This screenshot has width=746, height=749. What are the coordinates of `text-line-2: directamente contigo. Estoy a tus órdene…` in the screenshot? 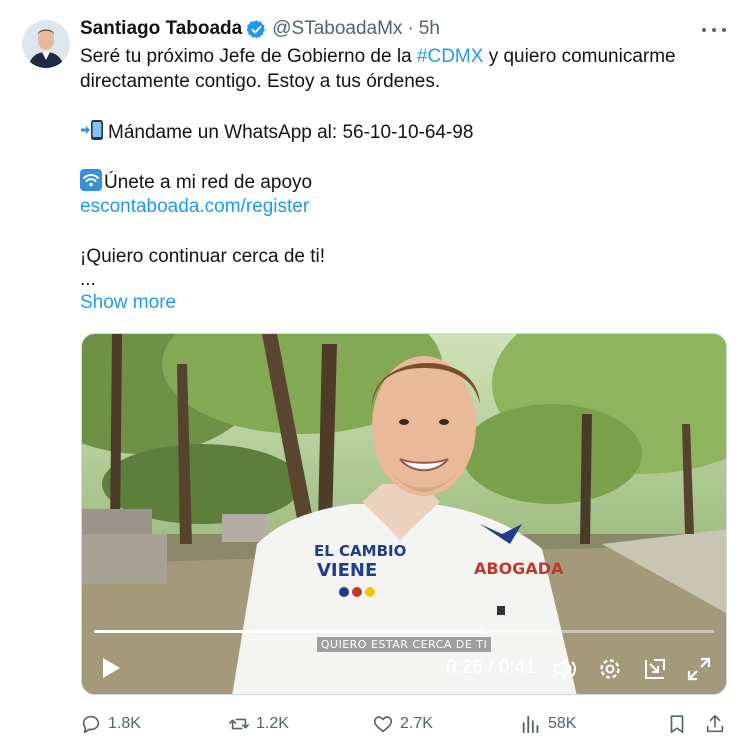 It's located at (260, 81).